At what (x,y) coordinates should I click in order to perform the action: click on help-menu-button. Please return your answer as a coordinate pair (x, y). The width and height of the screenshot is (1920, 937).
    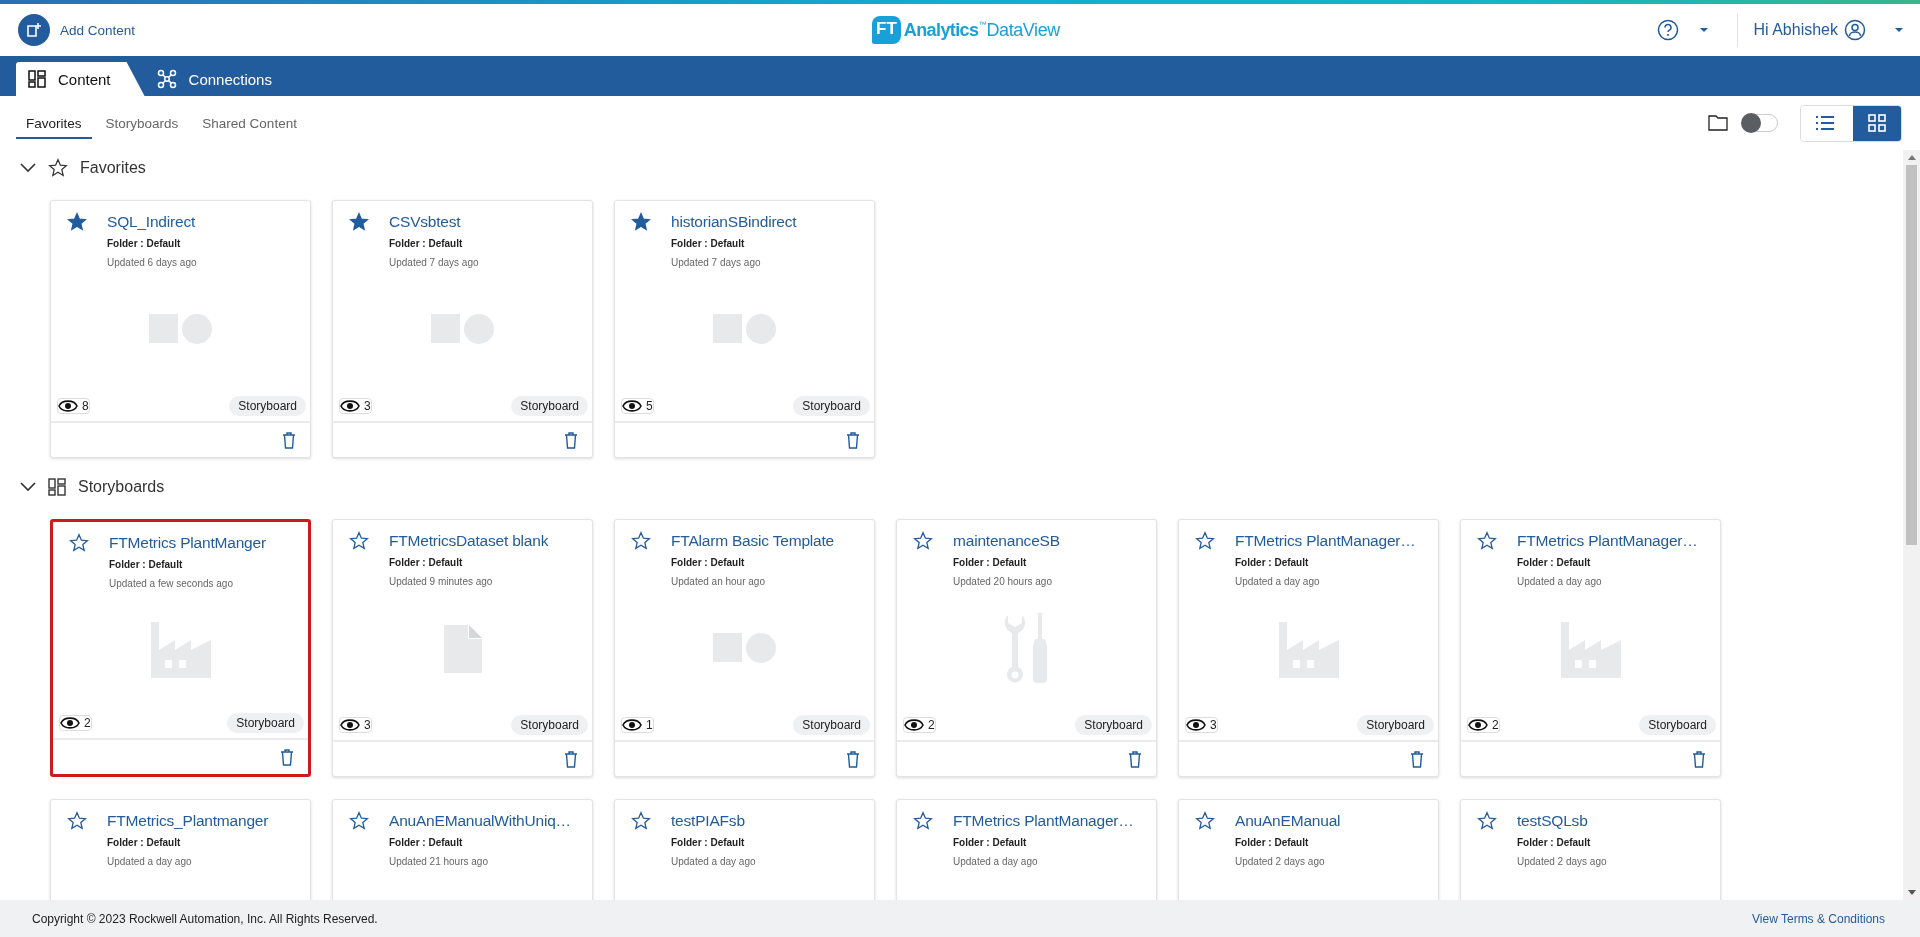
    Looking at the image, I should click on (1682, 30).